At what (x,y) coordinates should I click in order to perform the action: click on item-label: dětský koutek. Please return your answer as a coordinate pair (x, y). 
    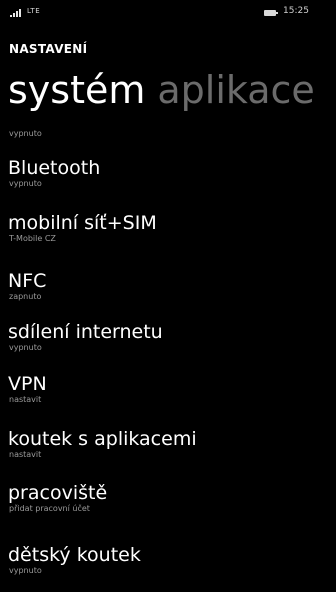
    Looking at the image, I should click on (74, 555).